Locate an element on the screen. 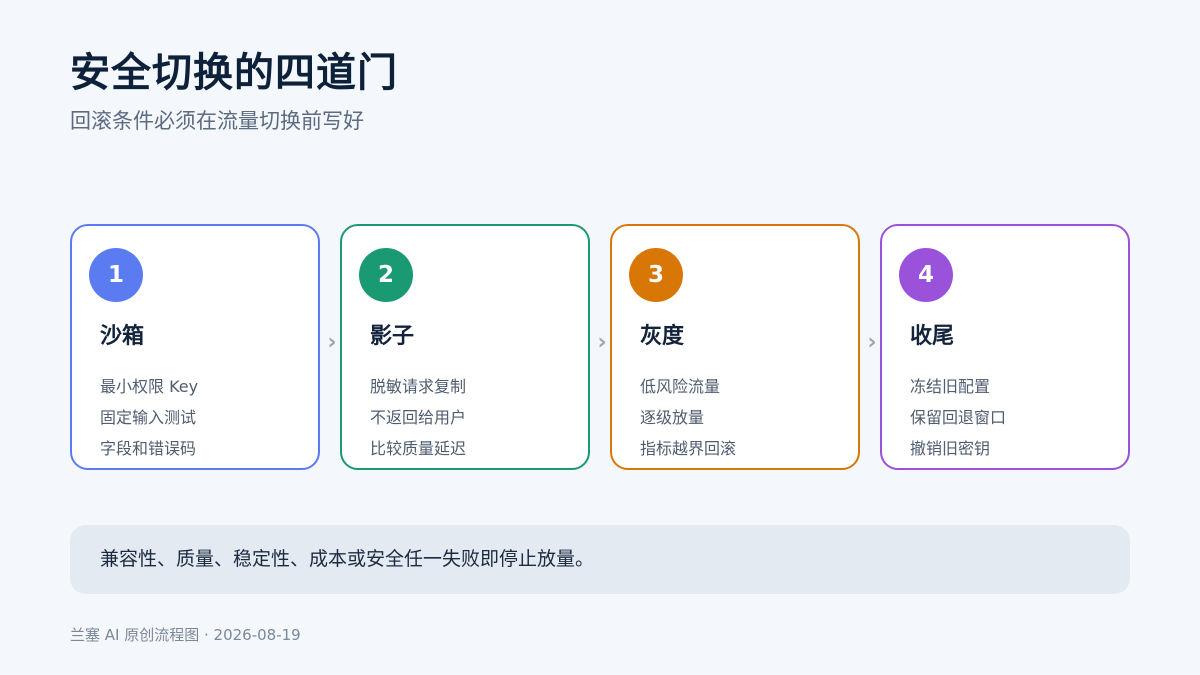 The width and height of the screenshot is (1200, 675). step-detail: 指标越界回滚 is located at coordinates (688, 448).